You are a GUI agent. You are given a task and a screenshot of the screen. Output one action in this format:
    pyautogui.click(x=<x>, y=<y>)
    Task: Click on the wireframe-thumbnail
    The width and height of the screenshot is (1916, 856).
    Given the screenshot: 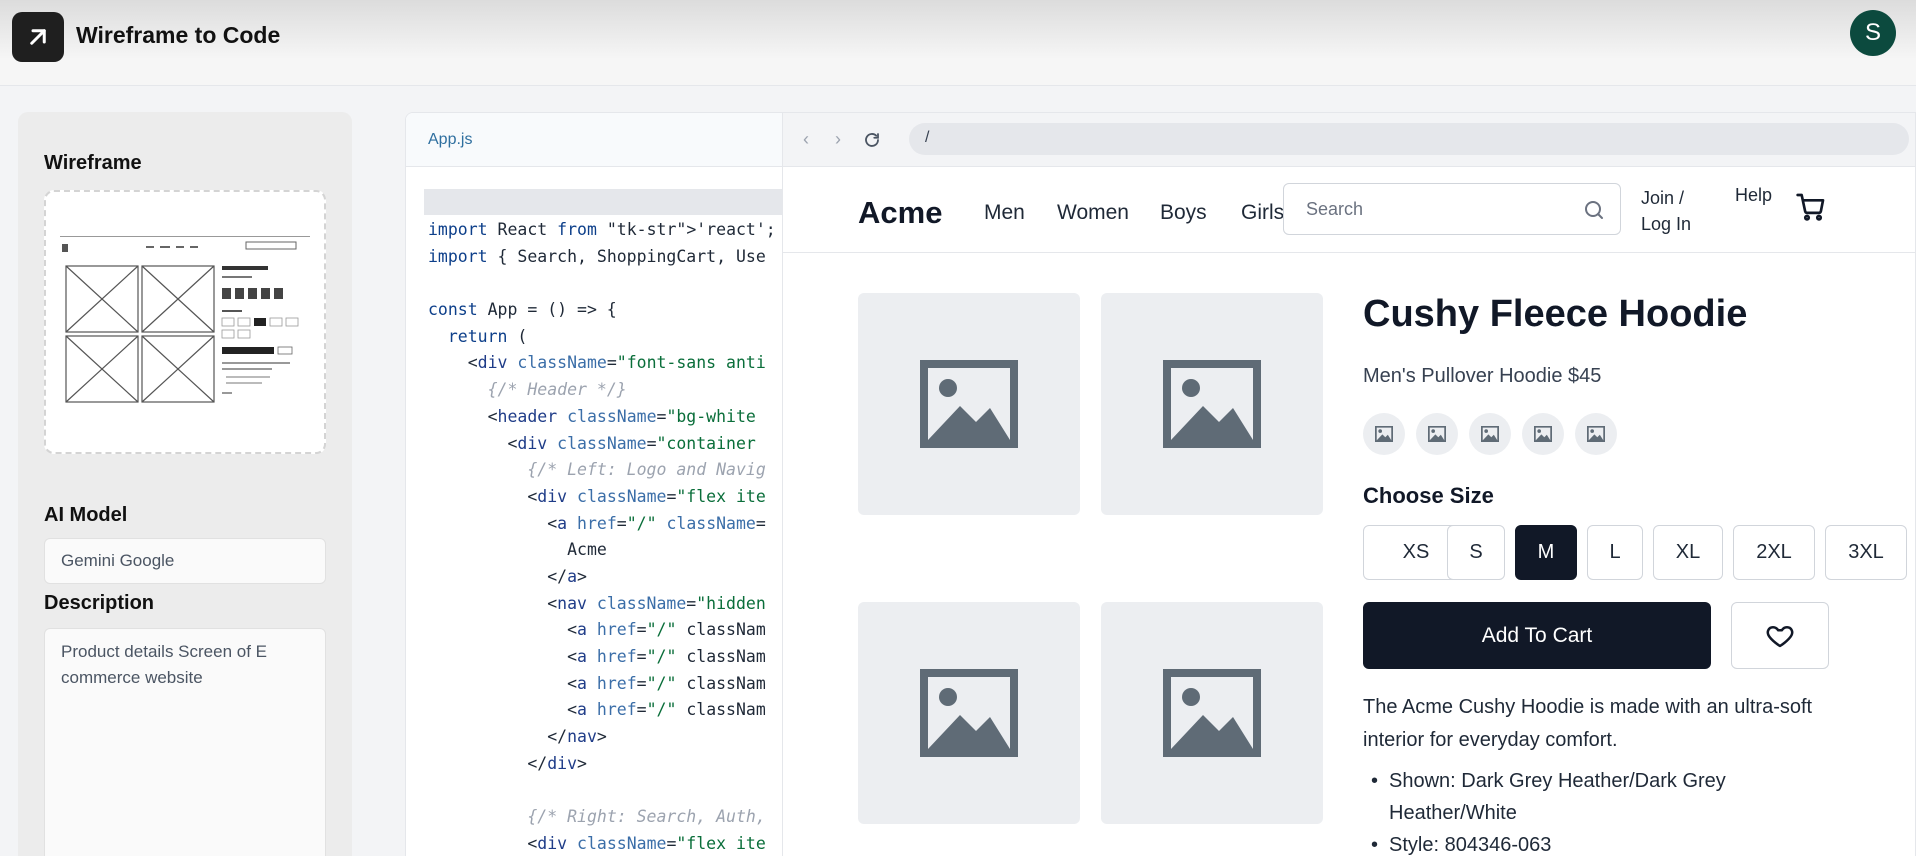 What is the action you would take?
    pyautogui.click(x=185, y=319)
    